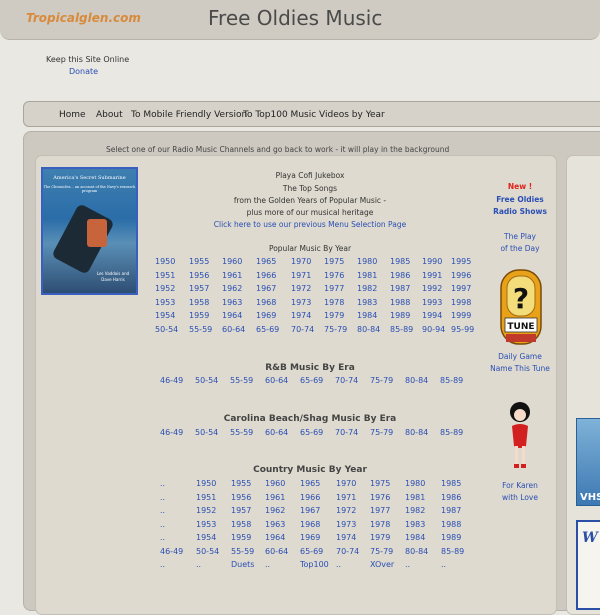 Image resolution: width=600 pixels, height=615 pixels. What do you see at coordinates (334, 261) in the screenshot?
I see `year-link: 1975` at bounding box center [334, 261].